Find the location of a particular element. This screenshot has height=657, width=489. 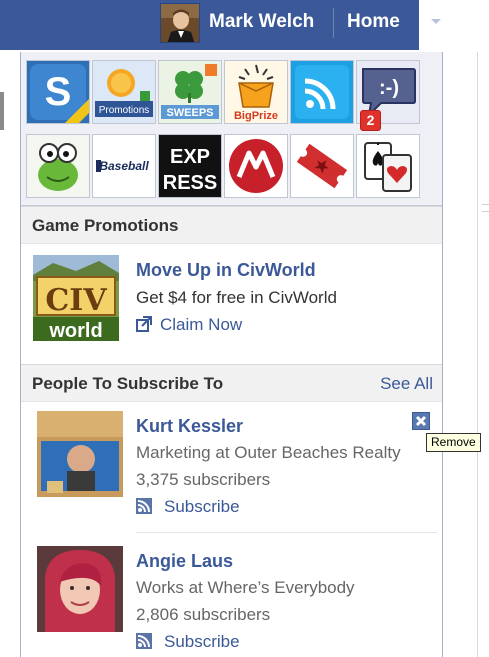

baseball-app-icon: Baseball is located at coordinates (124, 166).